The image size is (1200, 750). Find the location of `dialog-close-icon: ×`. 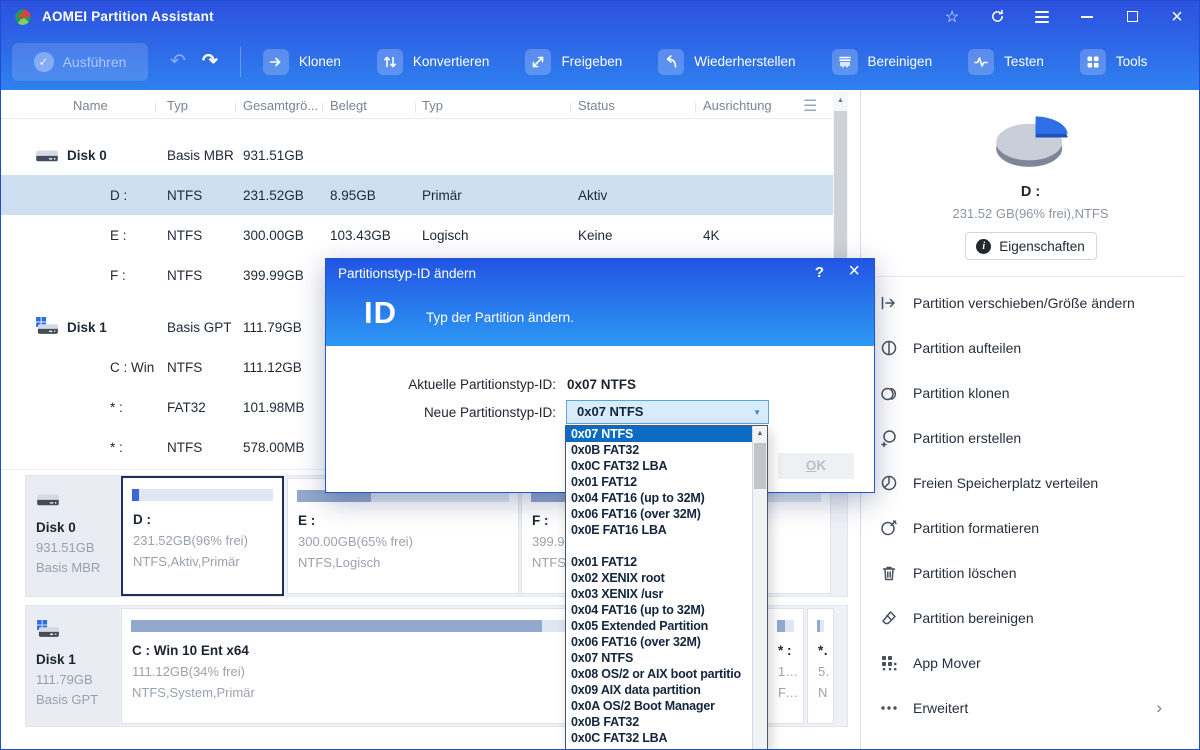

dialog-close-icon: × is located at coordinates (854, 271).